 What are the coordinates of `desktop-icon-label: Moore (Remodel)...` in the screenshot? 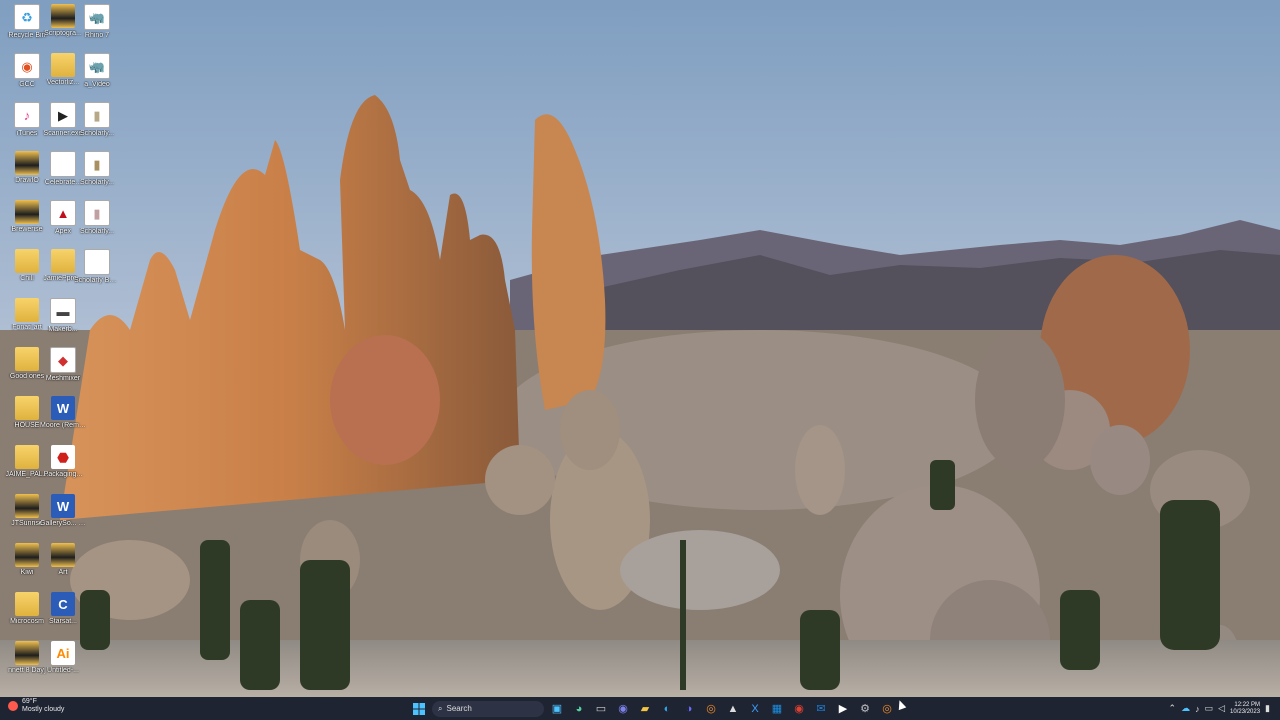 It's located at (63, 425).